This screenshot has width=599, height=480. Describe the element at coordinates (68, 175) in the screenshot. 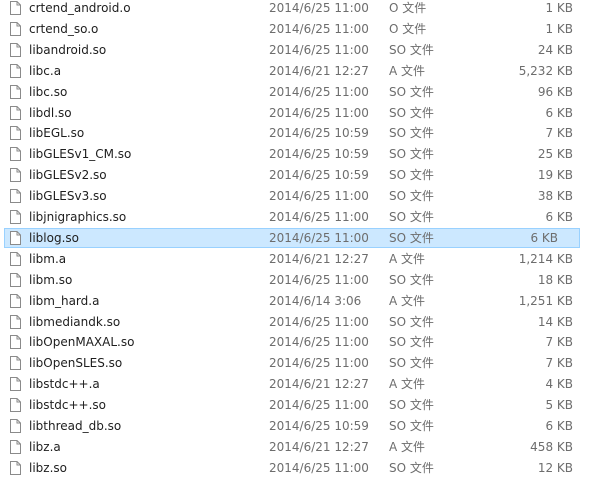

I see `file-name: libGLESv2.so` at that location.